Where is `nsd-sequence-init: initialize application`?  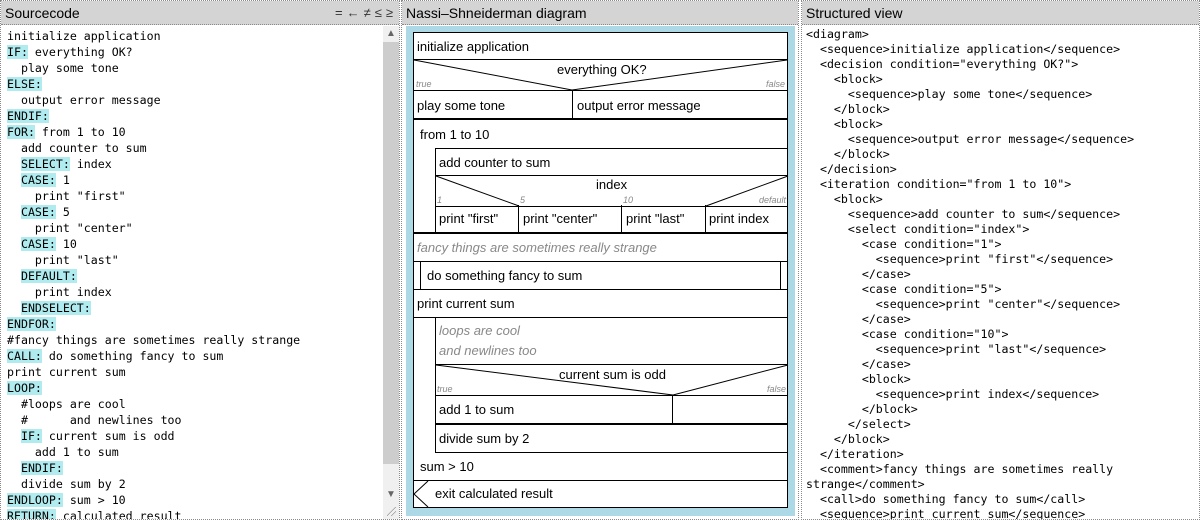 nsd-sequence-init: initialize application is located at coordinates (600, 46).